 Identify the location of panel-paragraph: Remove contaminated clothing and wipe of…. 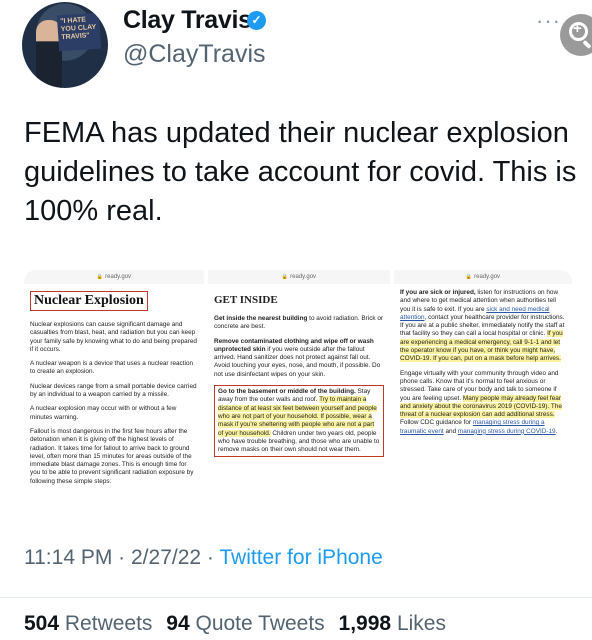
(297, 357).